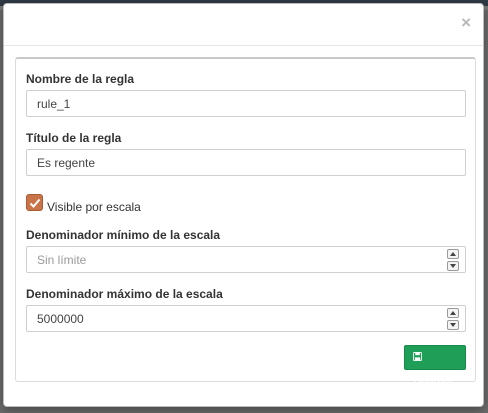 This screenshot has height=413, width=488. Describe the element at coordinates (124, 294) in the screenshot. I see `max-denominator-label: Denominador máximo de la escala` at that location.